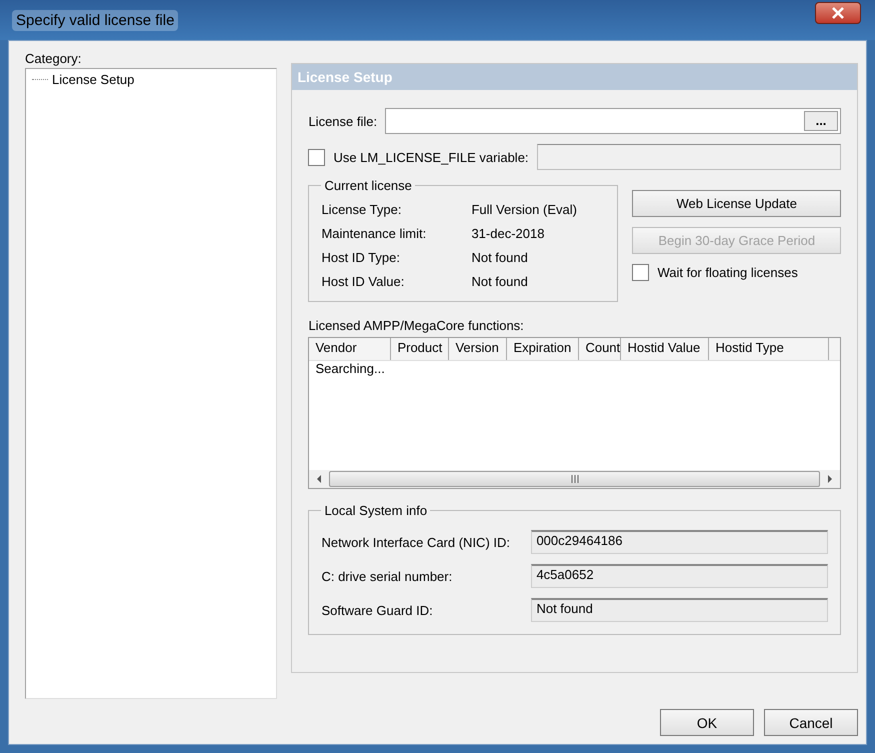 Image resolution: width=875 pixels, height=753 pixels. What do you see at coordinates (363, 281) in the screenshot?
I see `info-label: Host ID Value:` at bounding box center [363, 281].